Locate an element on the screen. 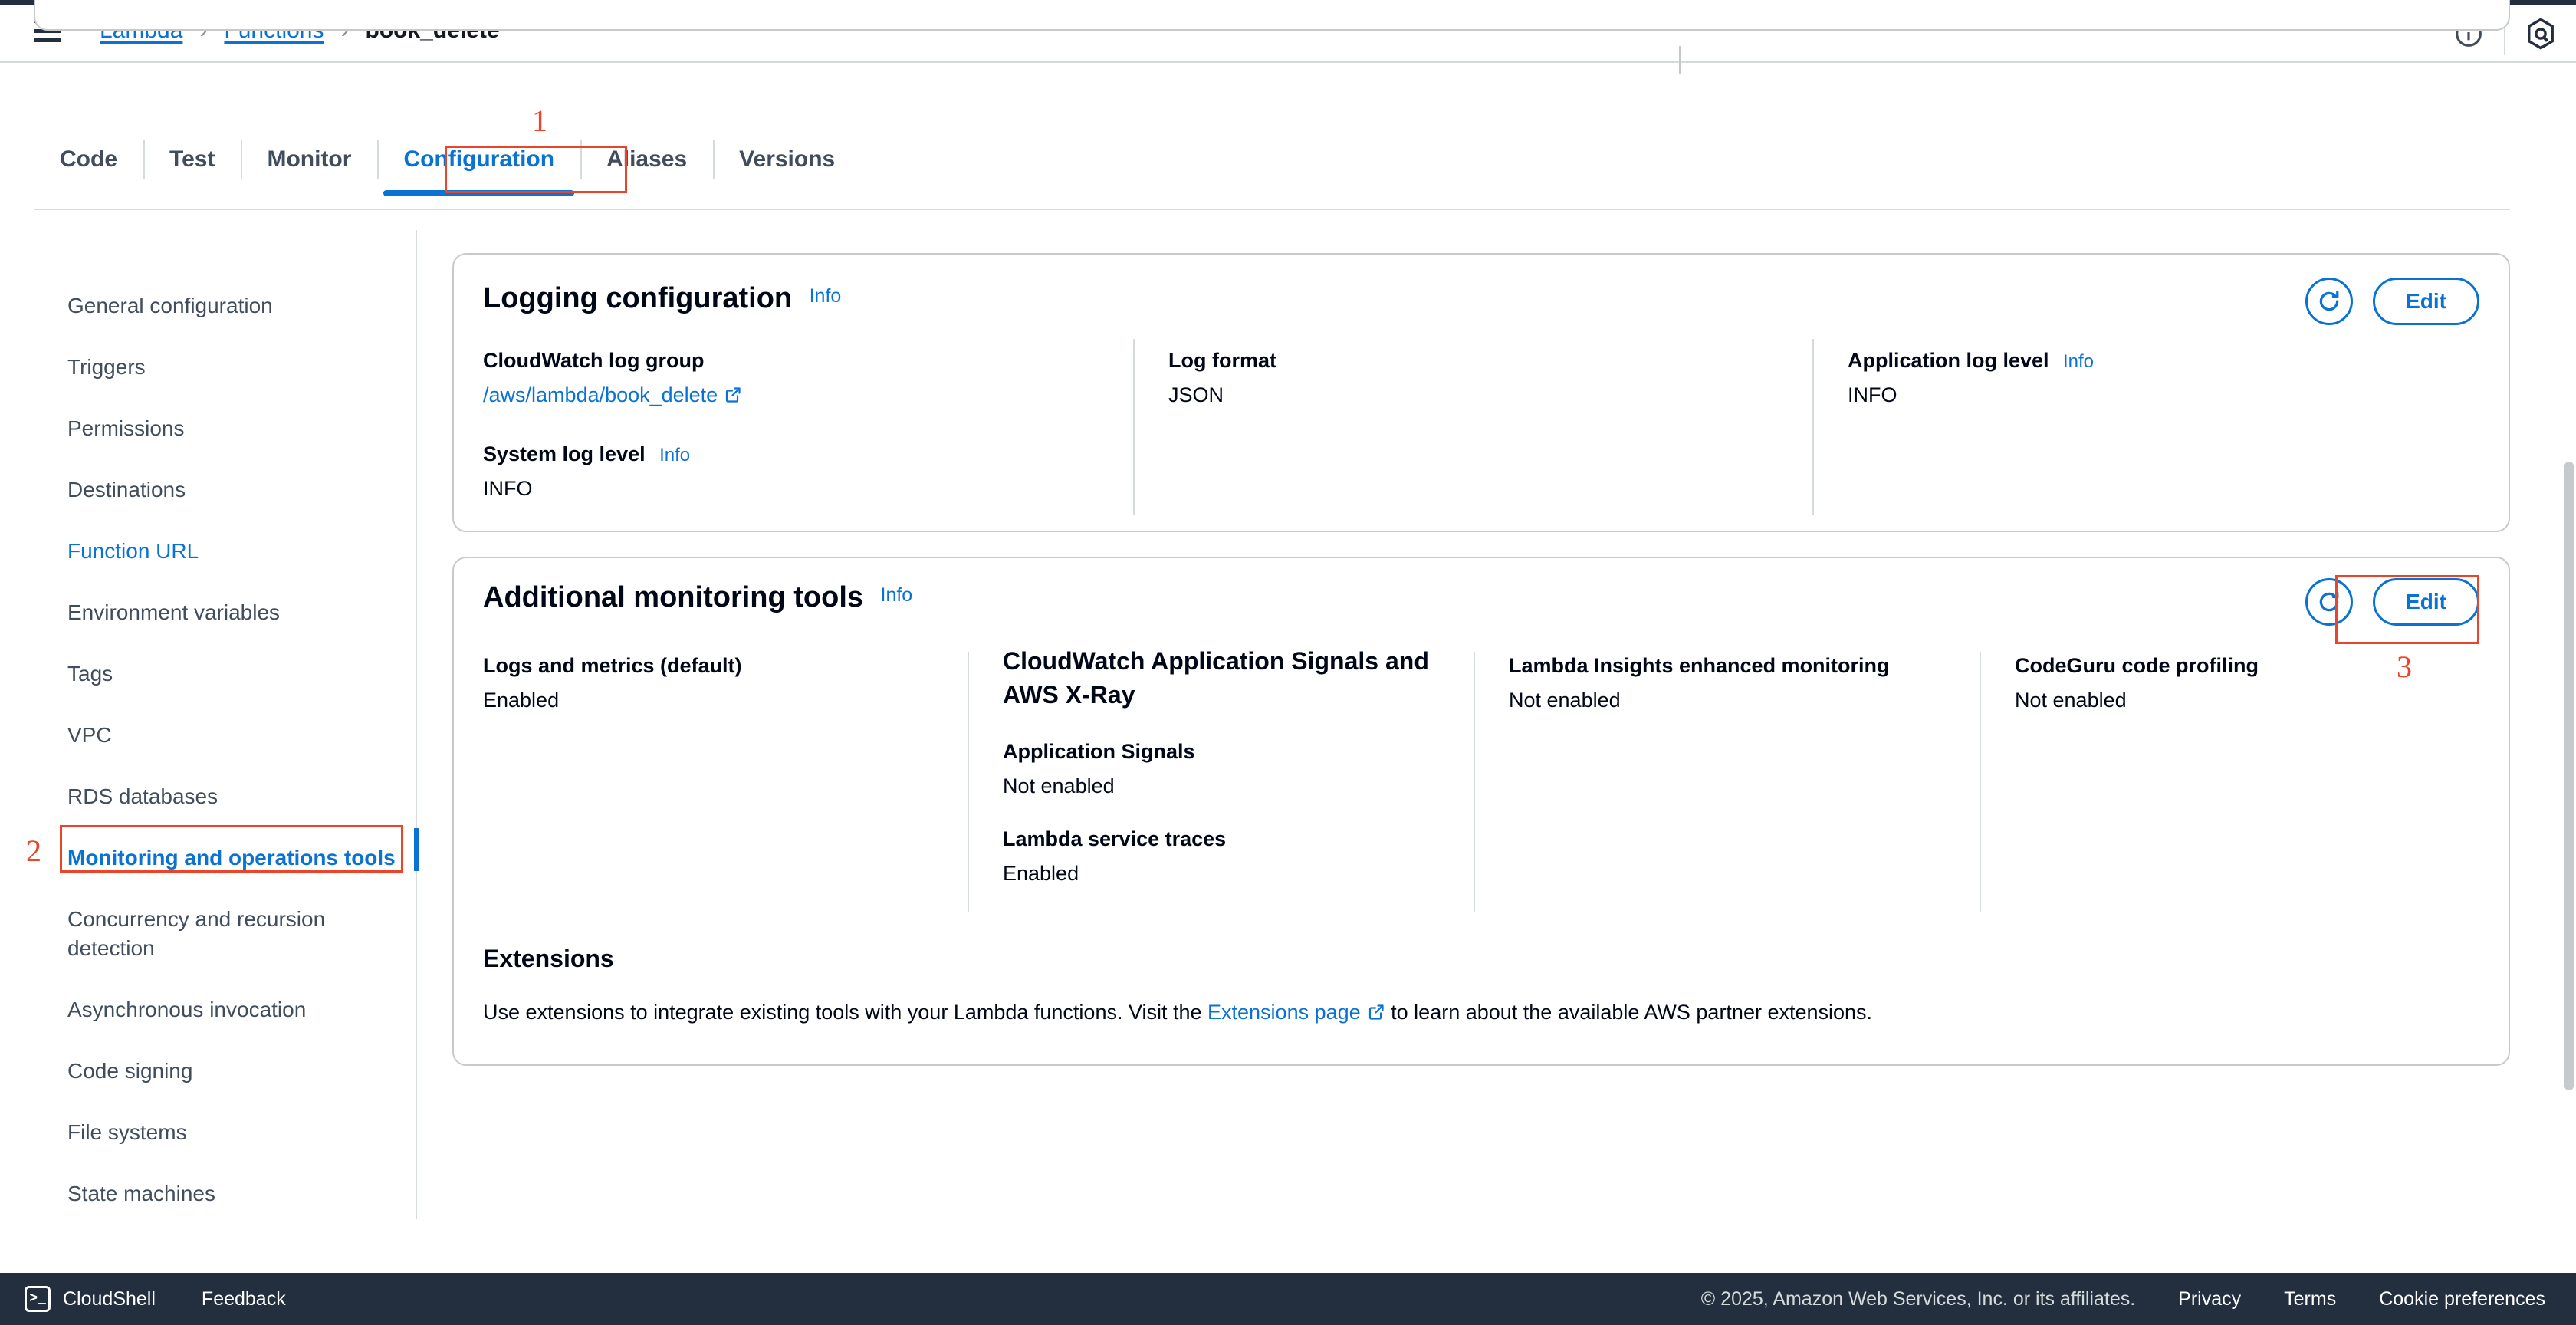 This screenshot has width=2576, height=1325. sidebar-item-label: Monitoring and operations tools is located at coordinates (232, 858).